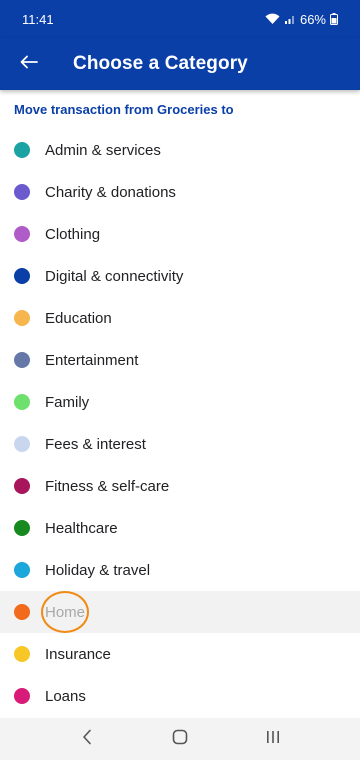 This screenshot has width=360, height=760. Describe the element at coordinates (78, 654) in the screenshot. I see `category-label: Insurance` at that location.